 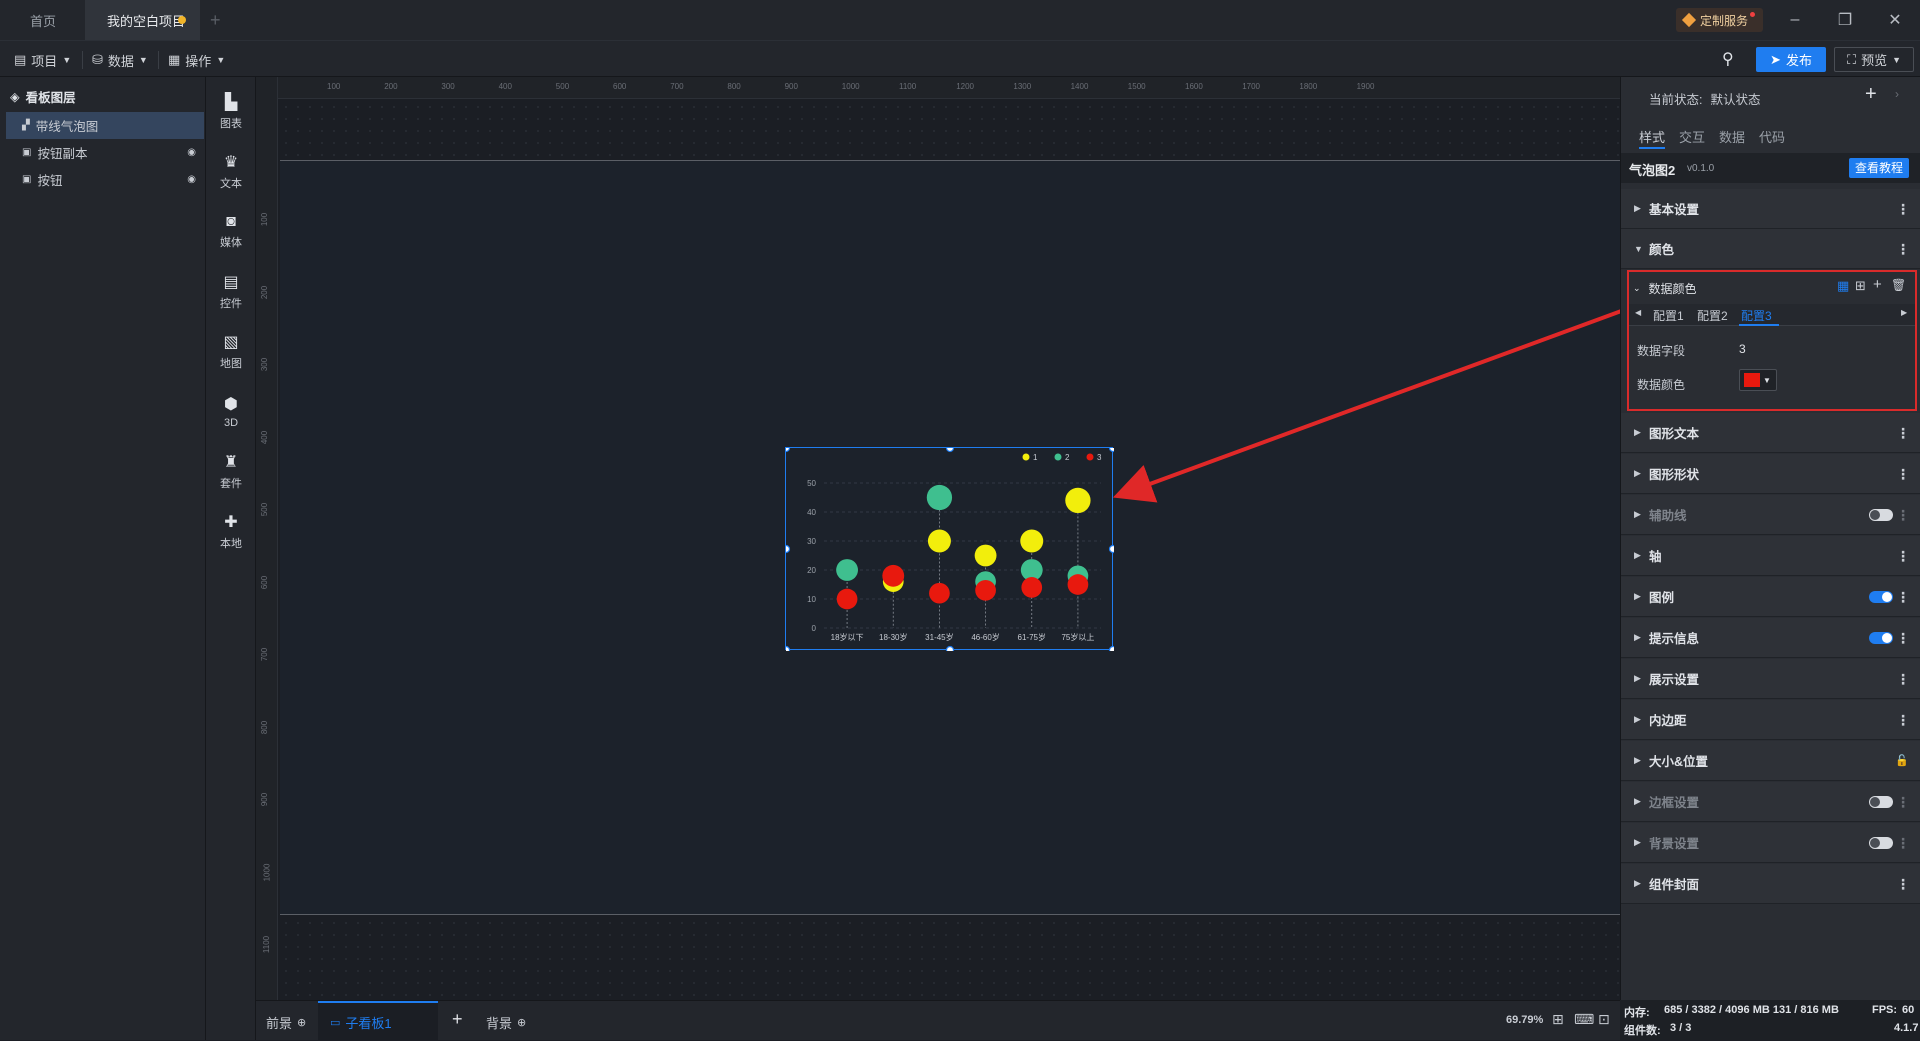 I want to click on restore-icon: ❐, so click(x=1845, y=20).